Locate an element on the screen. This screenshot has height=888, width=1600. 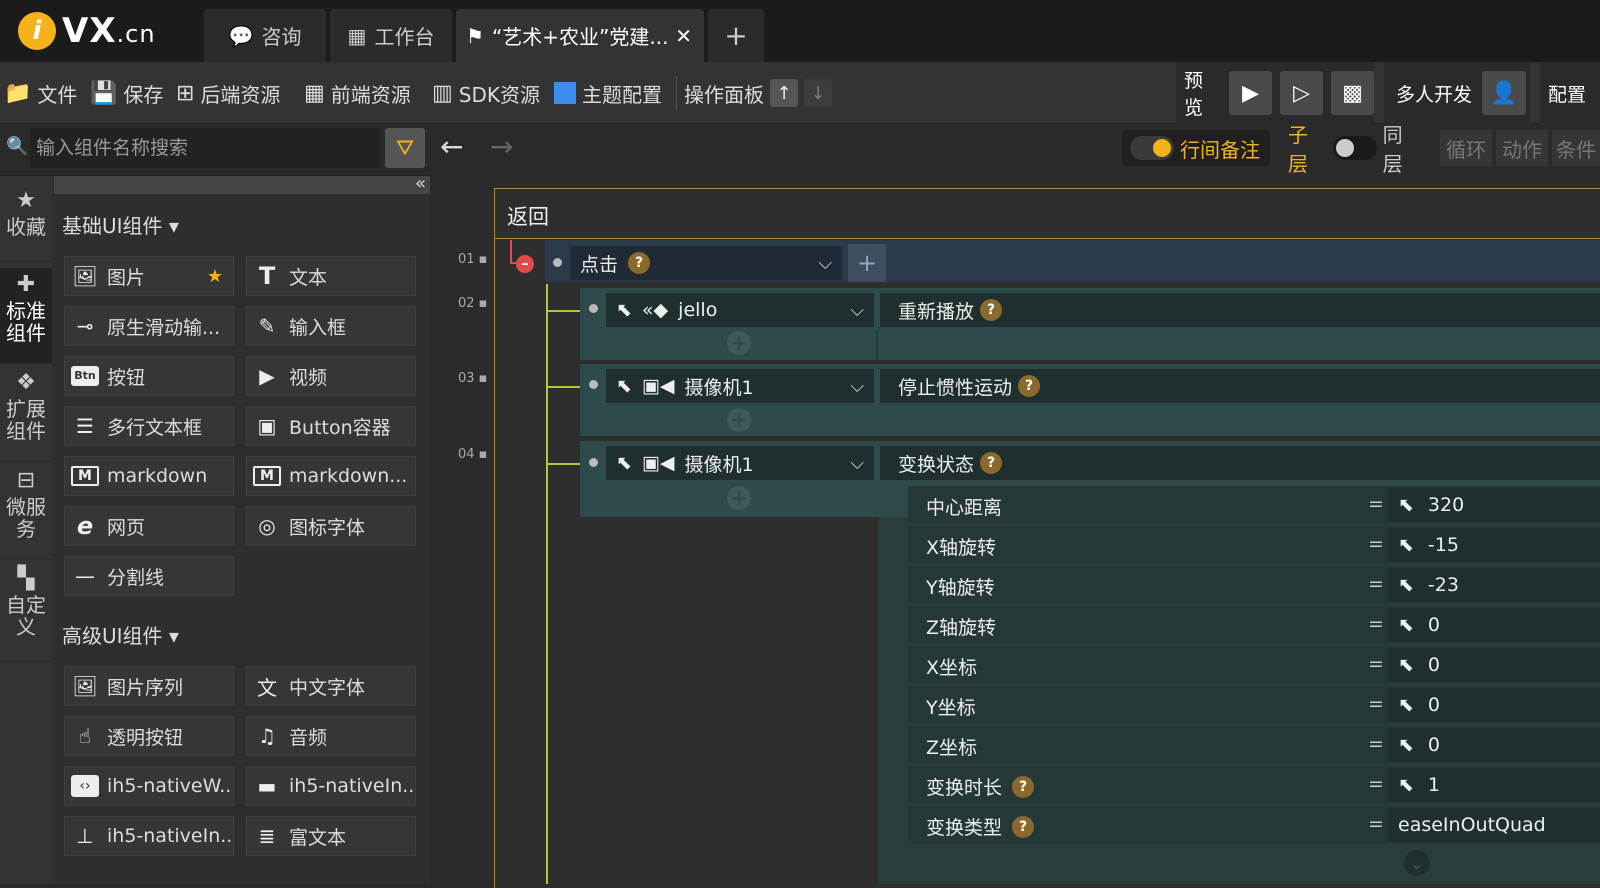
action-name: 变换状态 ? is located at coordinates (1240, 463).